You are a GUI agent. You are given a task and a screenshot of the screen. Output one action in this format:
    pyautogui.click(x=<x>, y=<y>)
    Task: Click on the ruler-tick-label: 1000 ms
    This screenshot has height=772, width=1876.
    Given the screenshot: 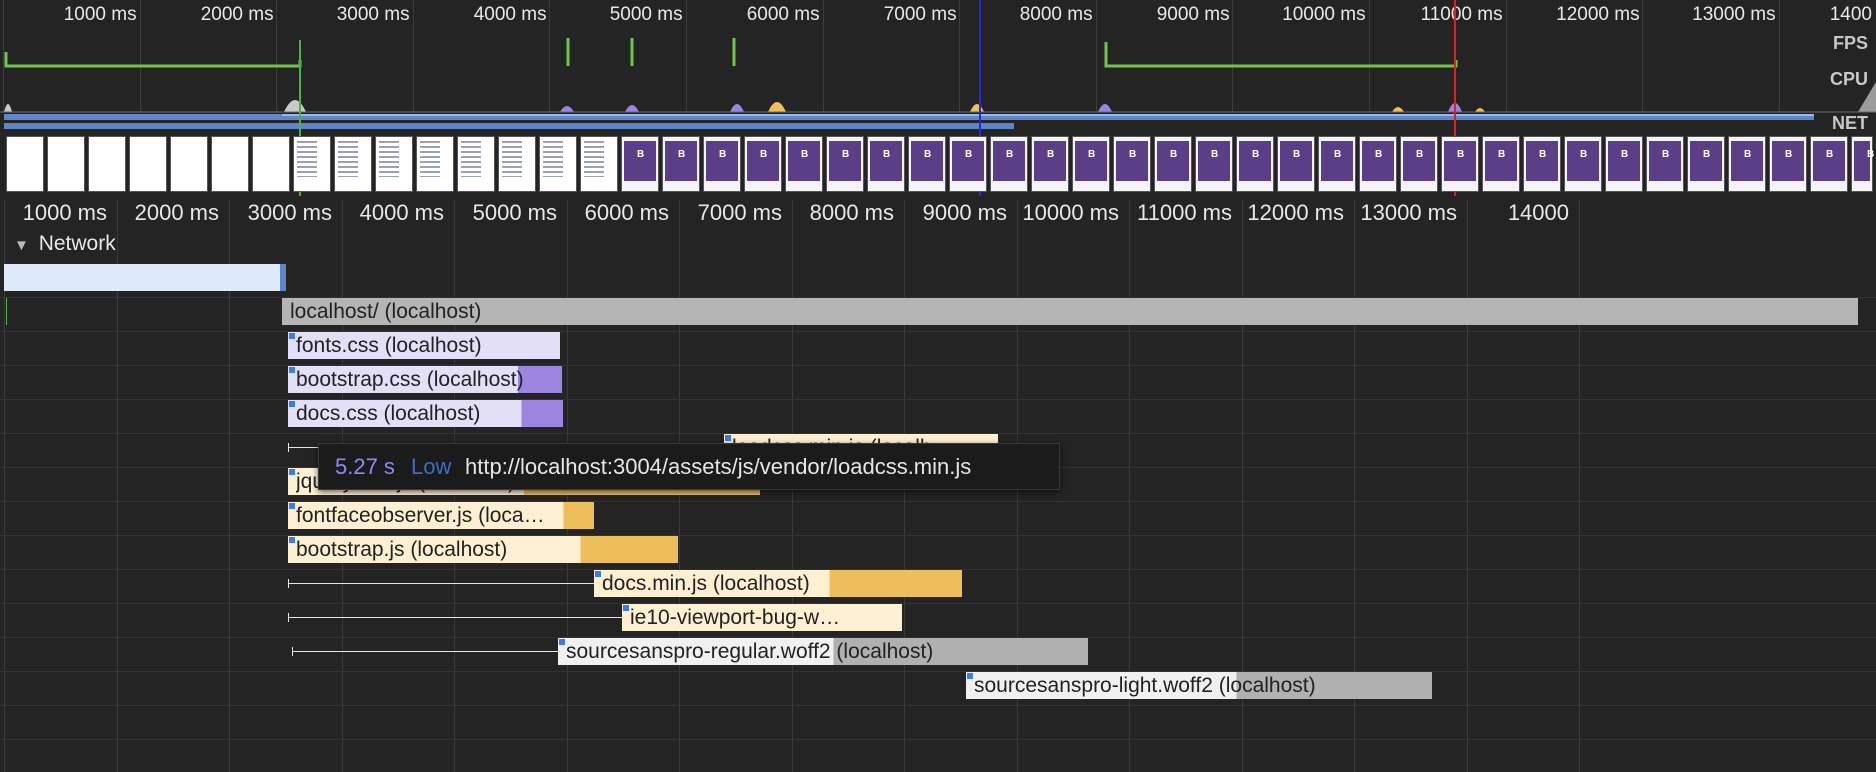 What is the action you would take?
    pyautogui.click(x=64, y=212)
    